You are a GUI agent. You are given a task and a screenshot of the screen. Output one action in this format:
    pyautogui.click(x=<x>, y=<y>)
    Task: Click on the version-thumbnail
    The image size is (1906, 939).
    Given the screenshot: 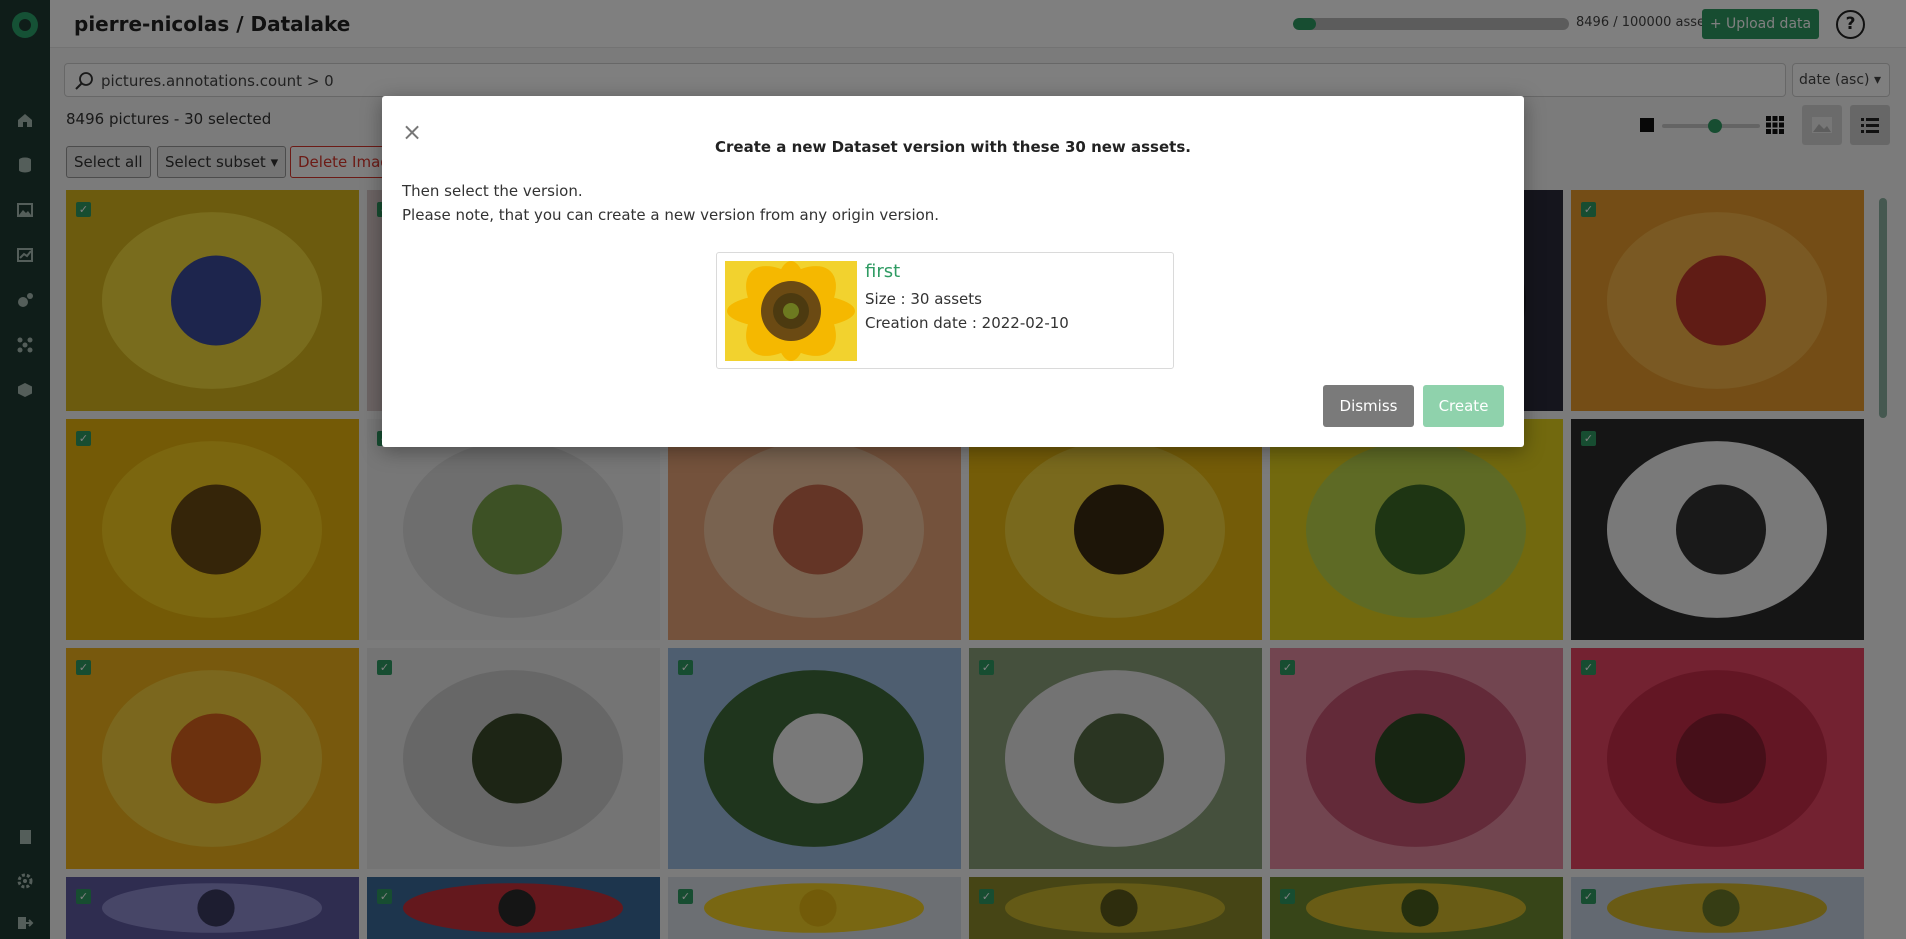 What is the action you would take?
    pyautogui.click(x=791, y=311)
    